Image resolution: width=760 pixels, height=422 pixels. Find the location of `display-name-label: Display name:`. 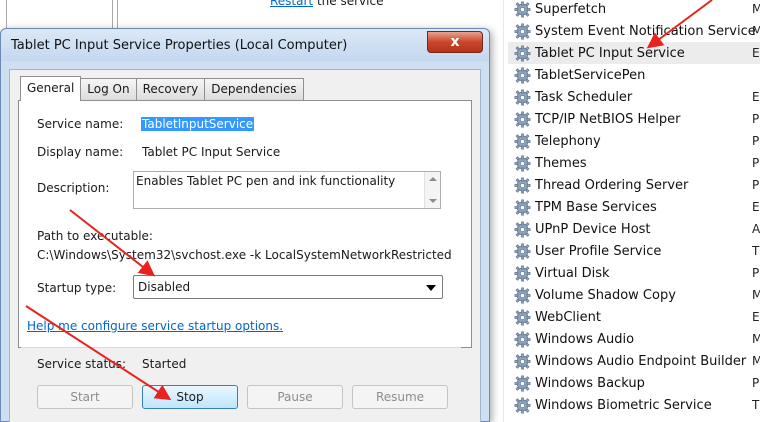

display-name-label: Display name: is located at coordinates (80, 152).